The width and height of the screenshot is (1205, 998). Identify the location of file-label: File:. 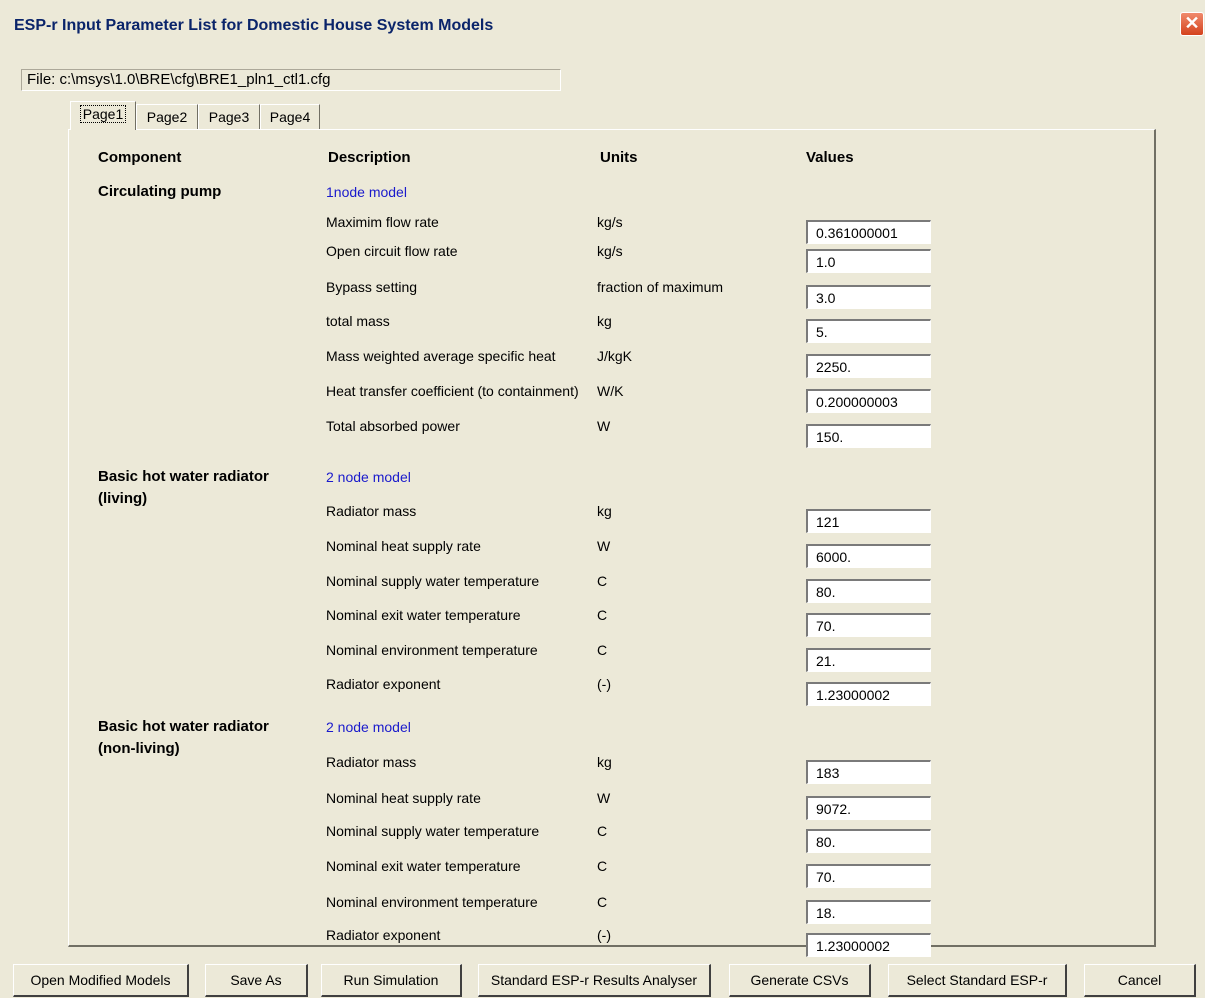
(41, 79).